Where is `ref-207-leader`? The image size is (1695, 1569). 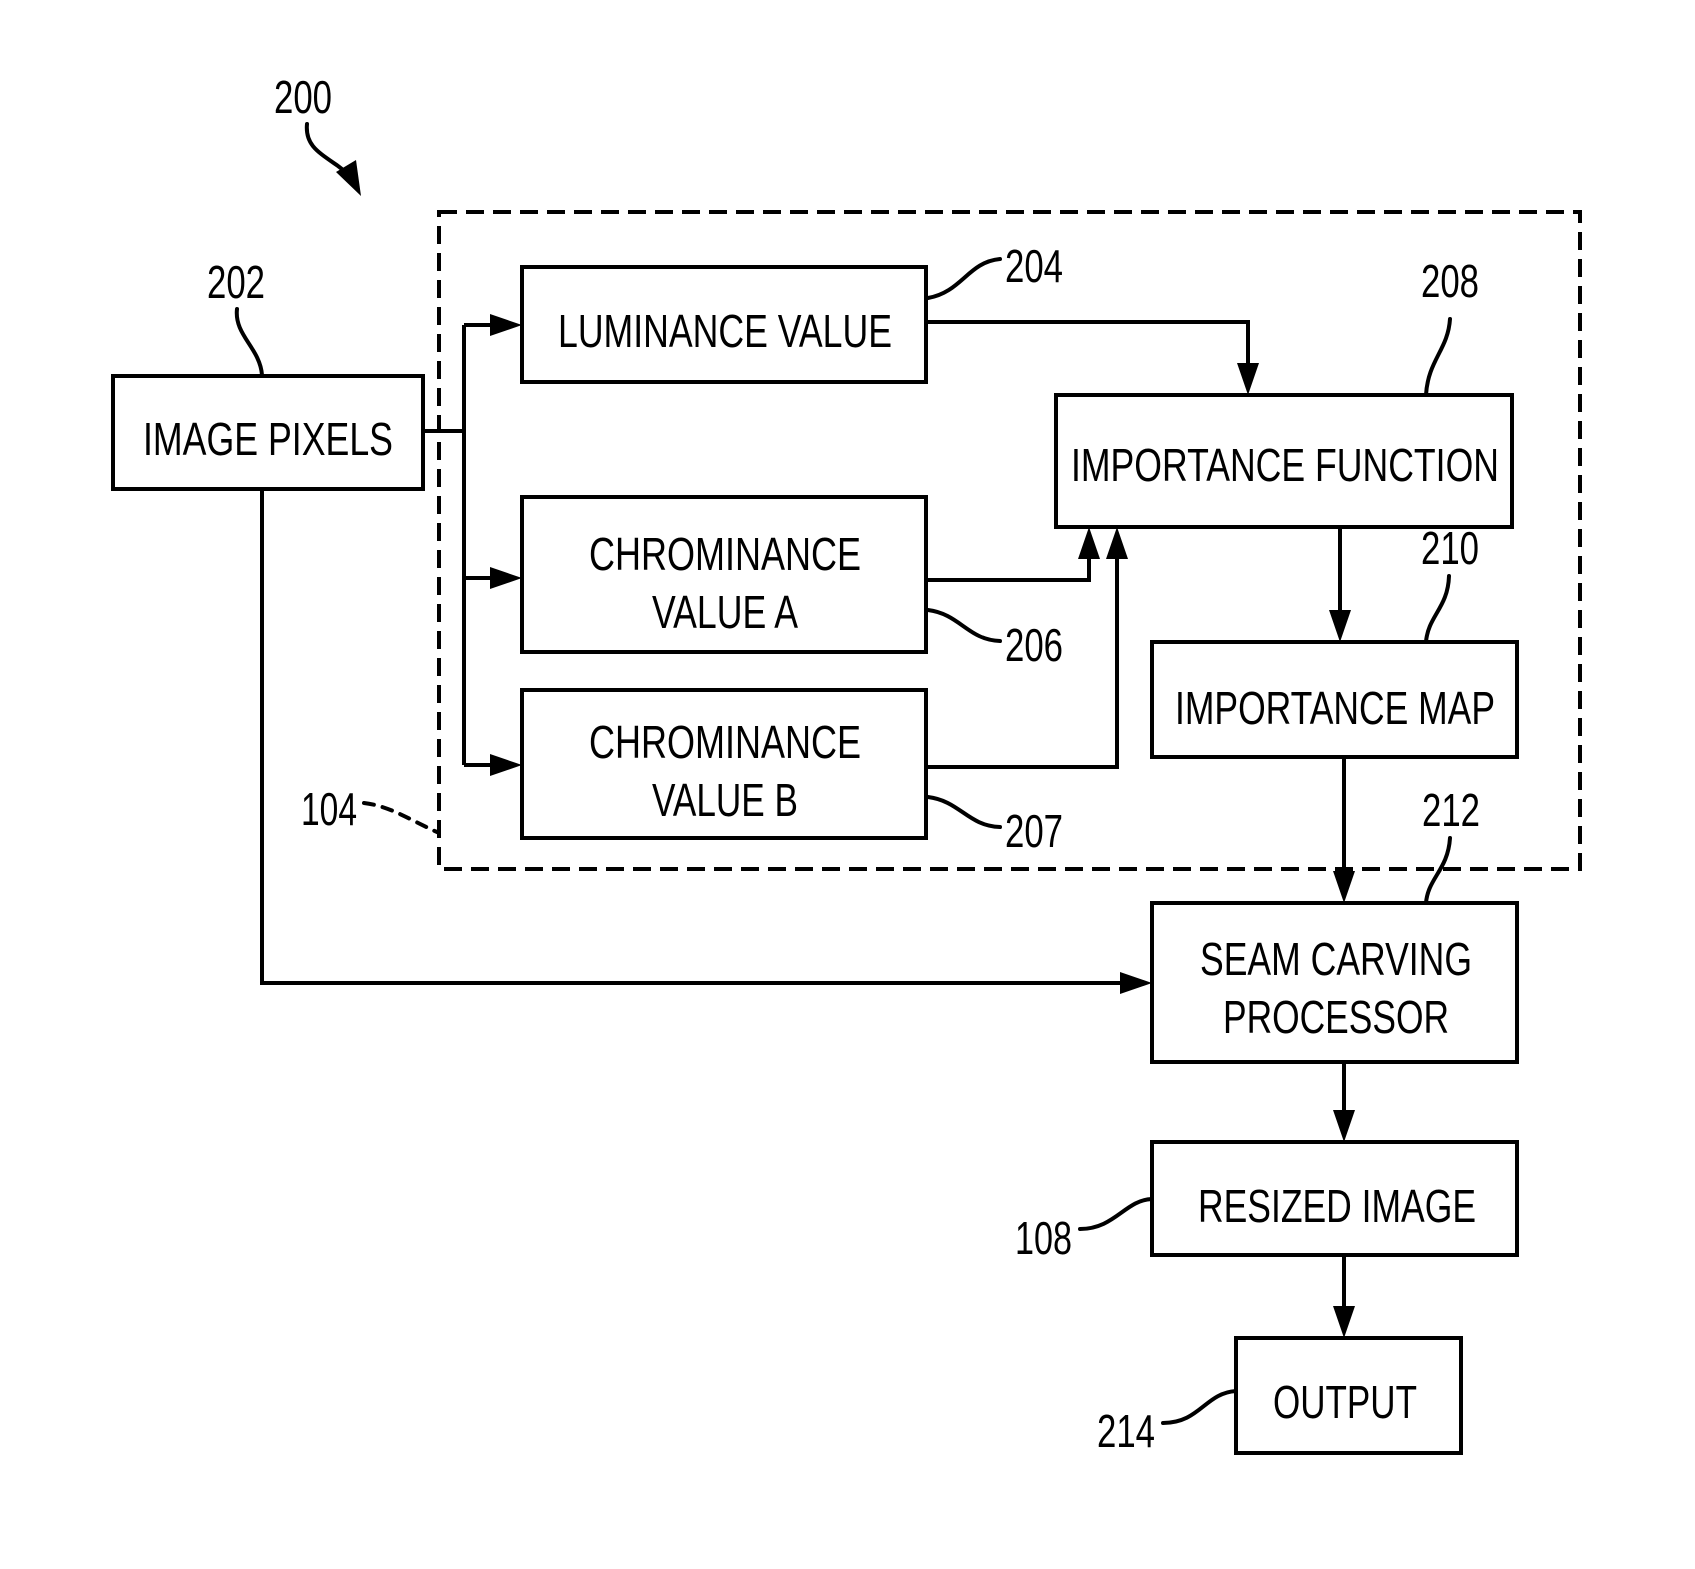 ref-207-leader is located at coordinates (964, 812).